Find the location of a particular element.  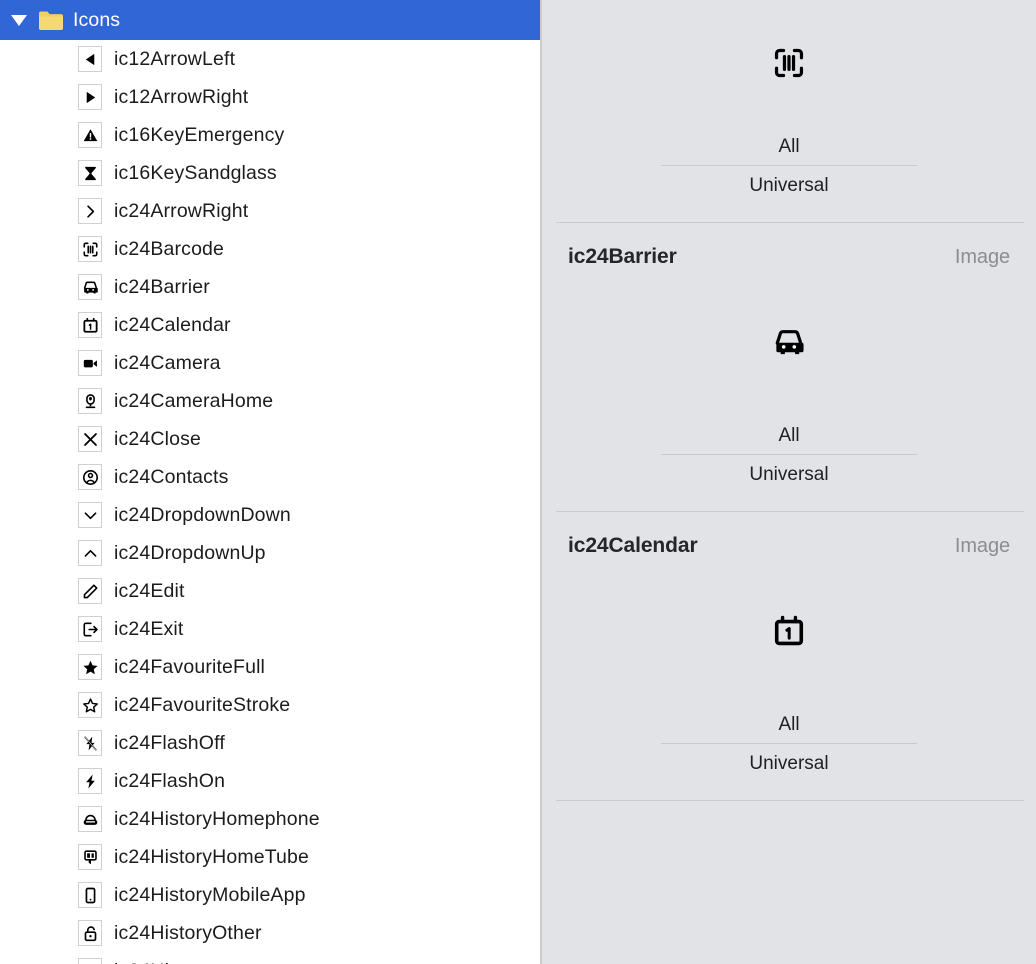

asset-row: ic24HistoryMobileApp is located at coordinates (270, 895).